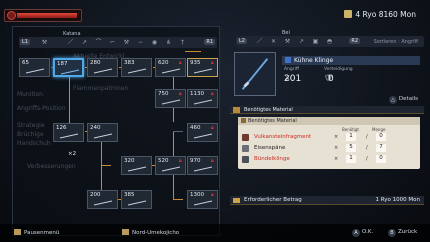 The image size is (430, 242). I want to click on weapon-node: 620 🔒︎, so click(170, 67).